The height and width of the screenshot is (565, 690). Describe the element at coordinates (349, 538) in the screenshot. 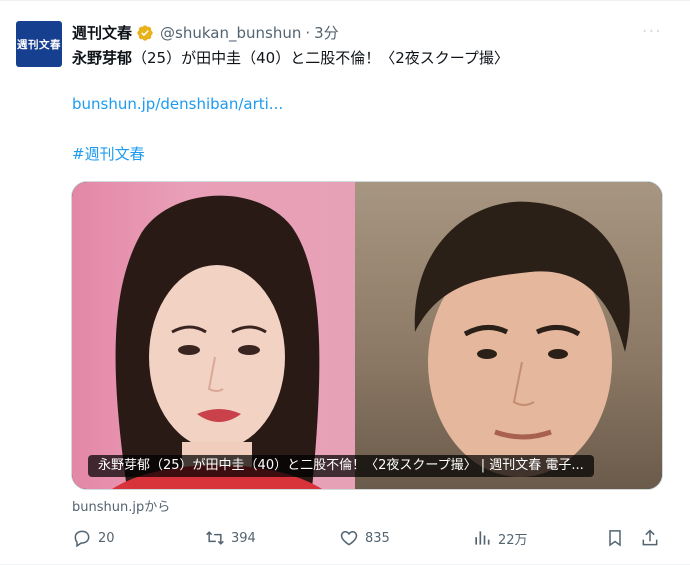

I see `heart-icon` at that location.